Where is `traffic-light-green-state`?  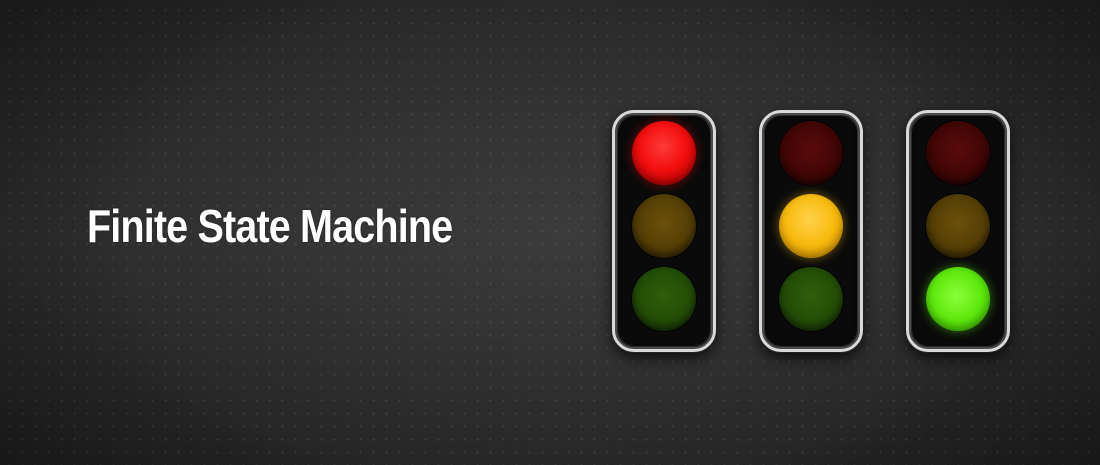 traffic-light-green-state is located at coordinates (958, 231).